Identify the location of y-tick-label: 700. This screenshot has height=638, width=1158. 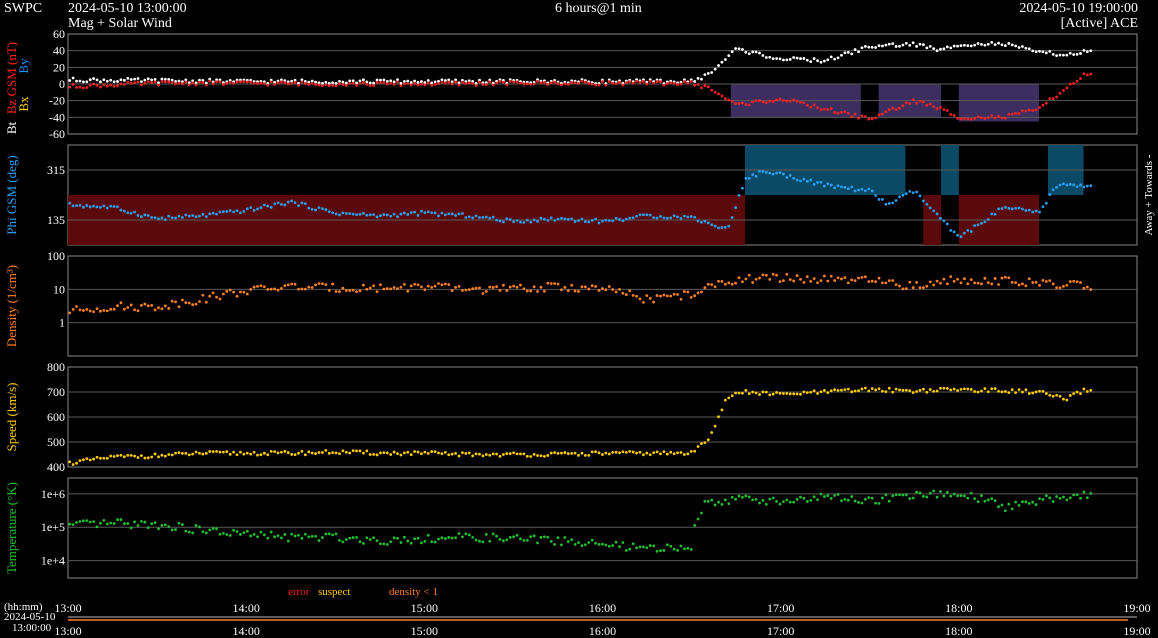
(56, 392).